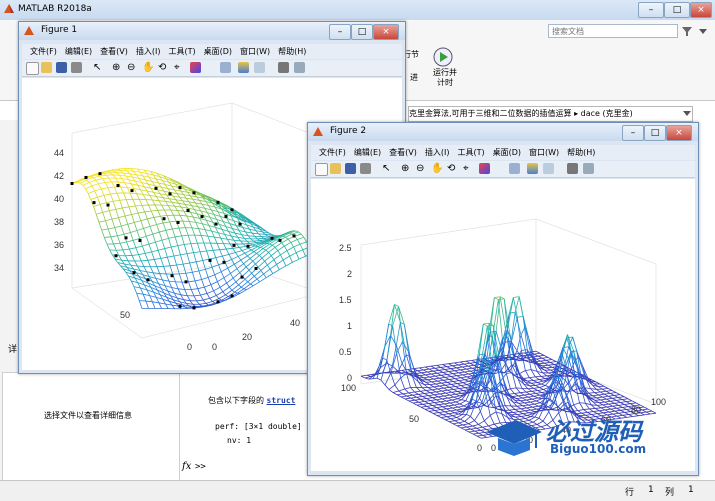 Image resolution: width=715 pixels, height=501 pixels. Describe the element at coordinates (607, 113) in the screenshot. I see `breadcrumb-item: dace (克里金)` at that location.